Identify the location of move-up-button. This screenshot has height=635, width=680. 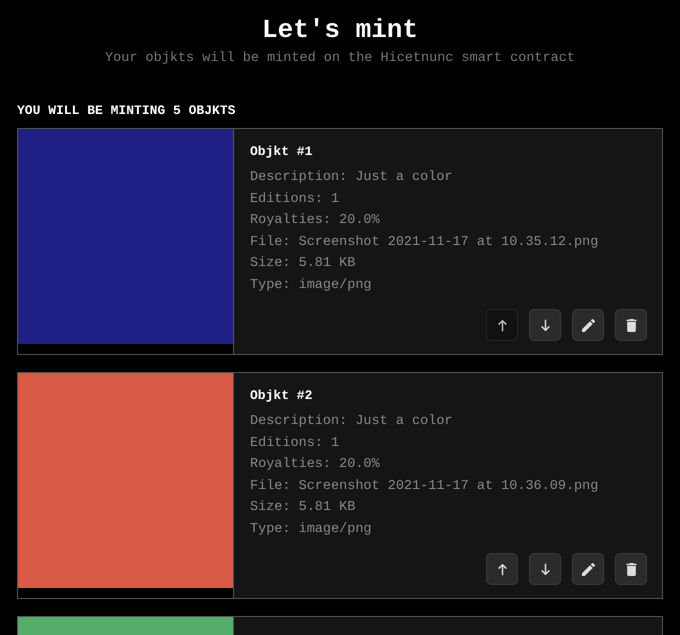
(502, 569).